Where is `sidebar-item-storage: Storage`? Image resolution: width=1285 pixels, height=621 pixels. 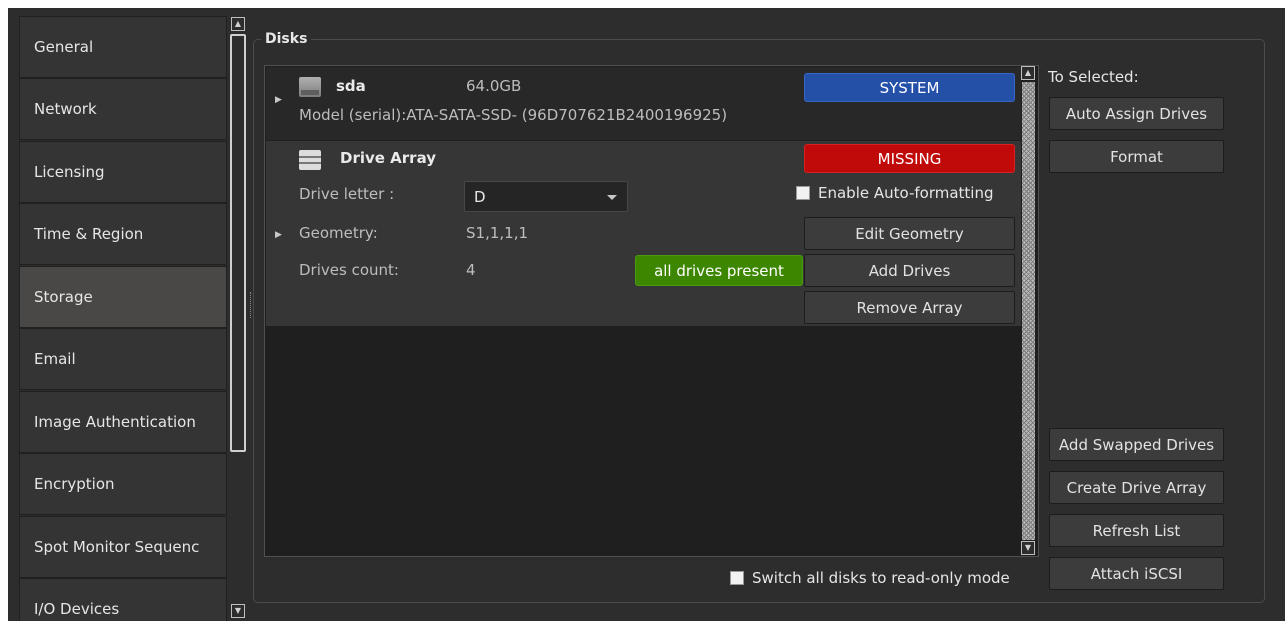 sidebar-item-storage: Storage is located at coordinates (123, 297).